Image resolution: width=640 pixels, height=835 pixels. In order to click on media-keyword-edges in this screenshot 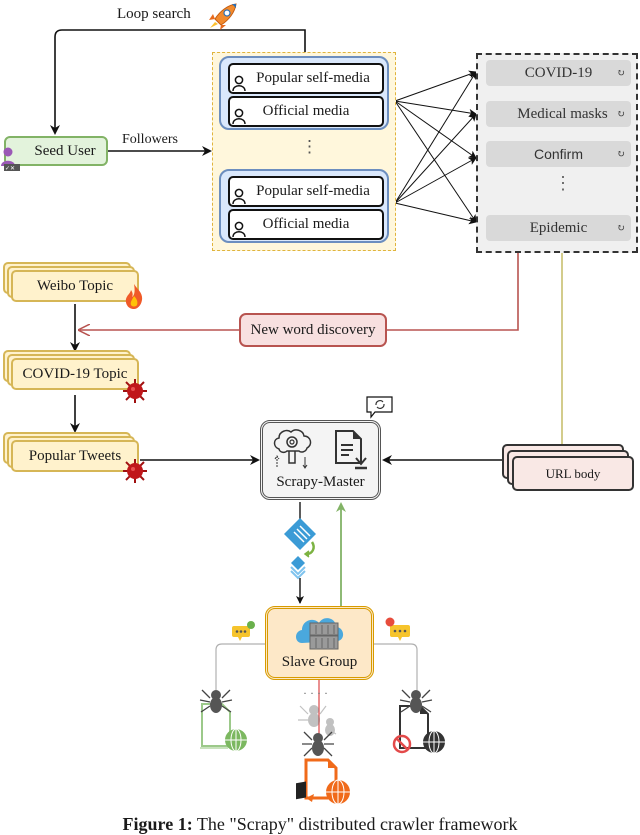, I will do `click(435, 147)`.